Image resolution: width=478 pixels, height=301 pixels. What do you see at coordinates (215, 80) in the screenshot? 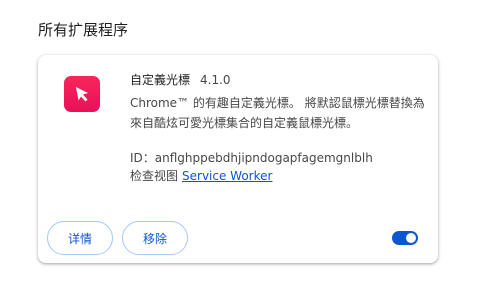
I see `extension-version: 4.1.0` at bounding box center [215, 80].